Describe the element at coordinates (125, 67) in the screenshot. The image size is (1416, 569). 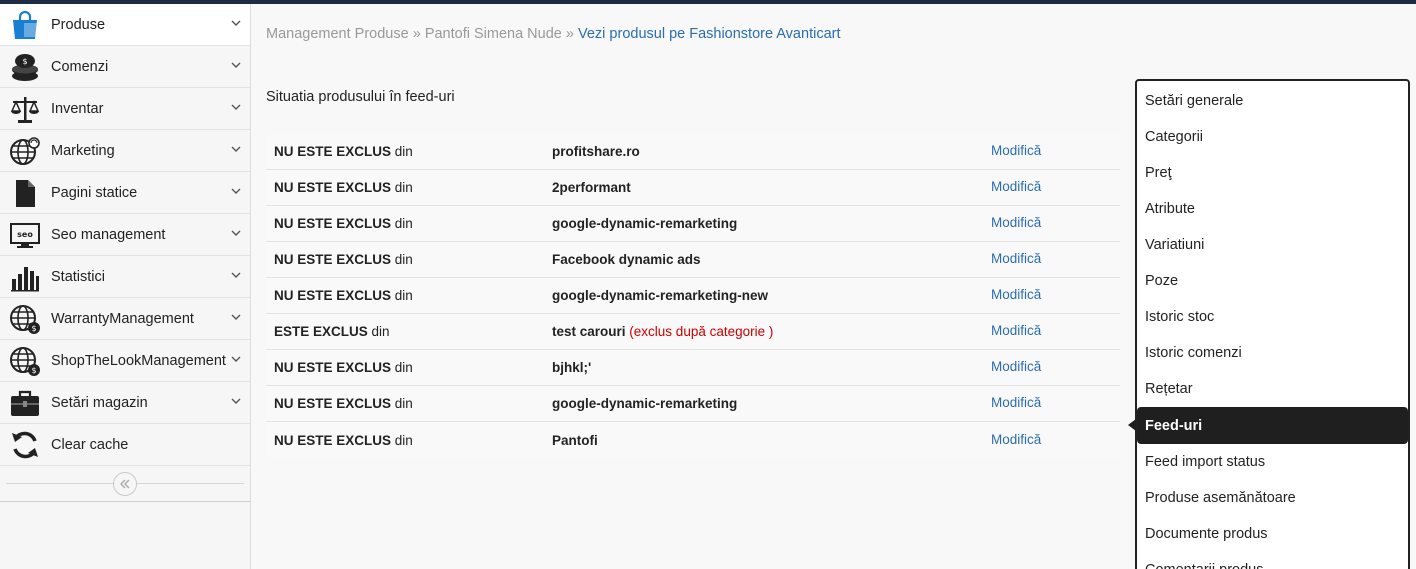
I see `sidebar-item-comenzi: $ Comenzi` at that location.